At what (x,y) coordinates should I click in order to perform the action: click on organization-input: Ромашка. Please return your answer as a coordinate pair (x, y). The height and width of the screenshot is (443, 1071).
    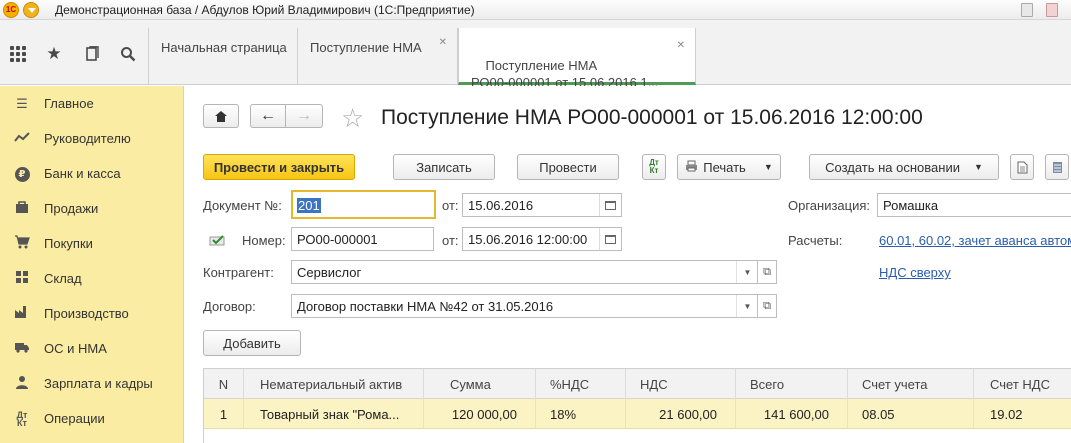
    Looking at the image, I should click on (974, 205).